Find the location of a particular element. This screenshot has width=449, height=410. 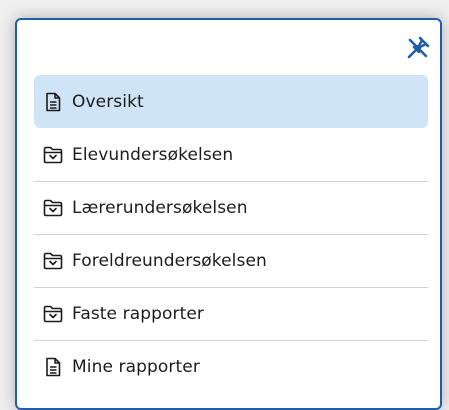

menu-item-label: Elevundersøkelsen is located at coordinates (153, 154).